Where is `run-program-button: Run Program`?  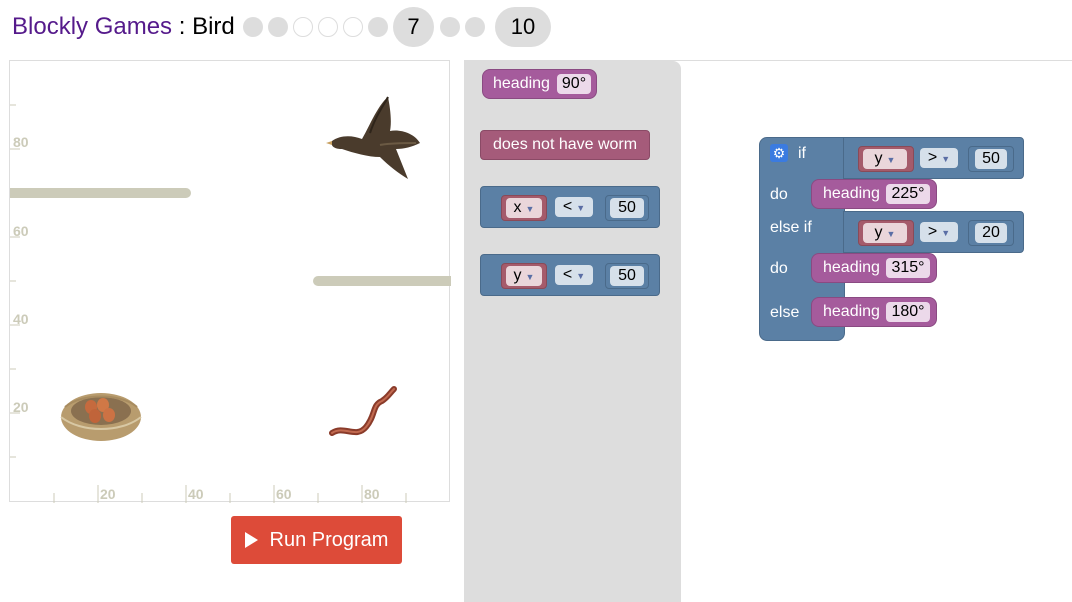
run-program-button: Run Program is located at coordinates (316, 540).